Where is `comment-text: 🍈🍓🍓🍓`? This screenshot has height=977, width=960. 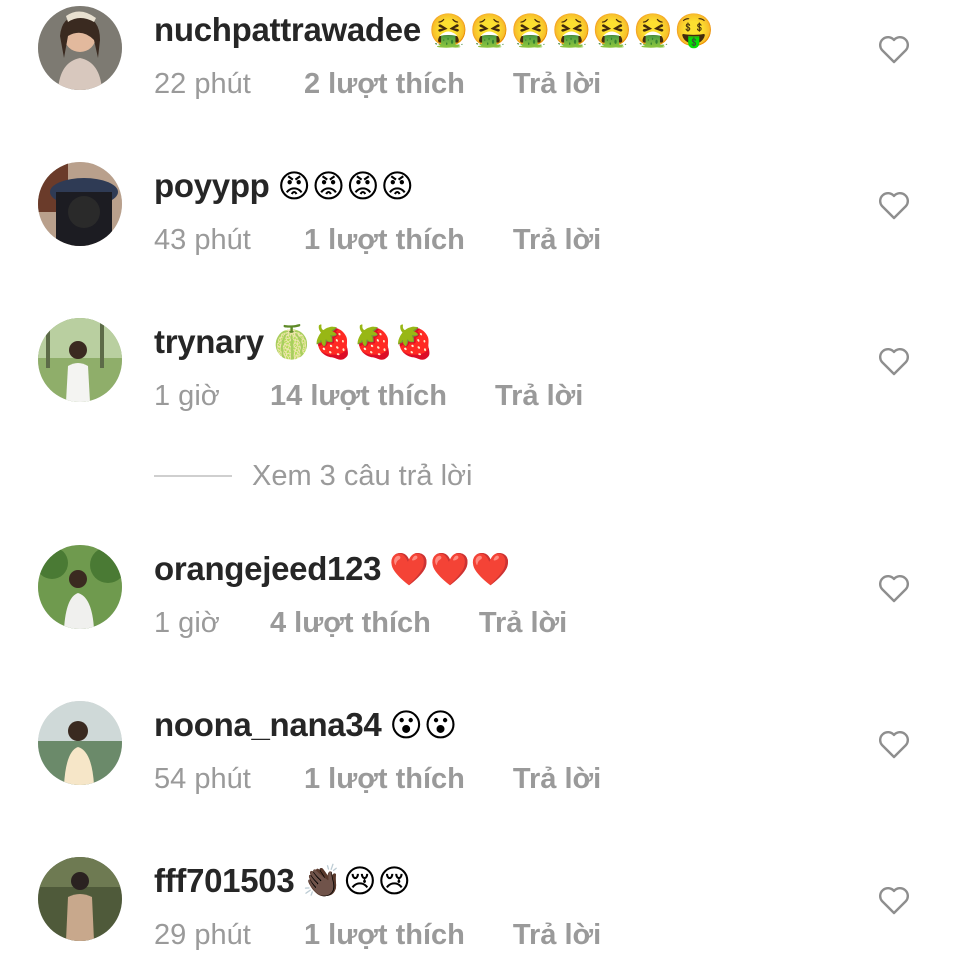 comment-text: 🍈🍓🍓🍓 is located at coordinates (353, 342).